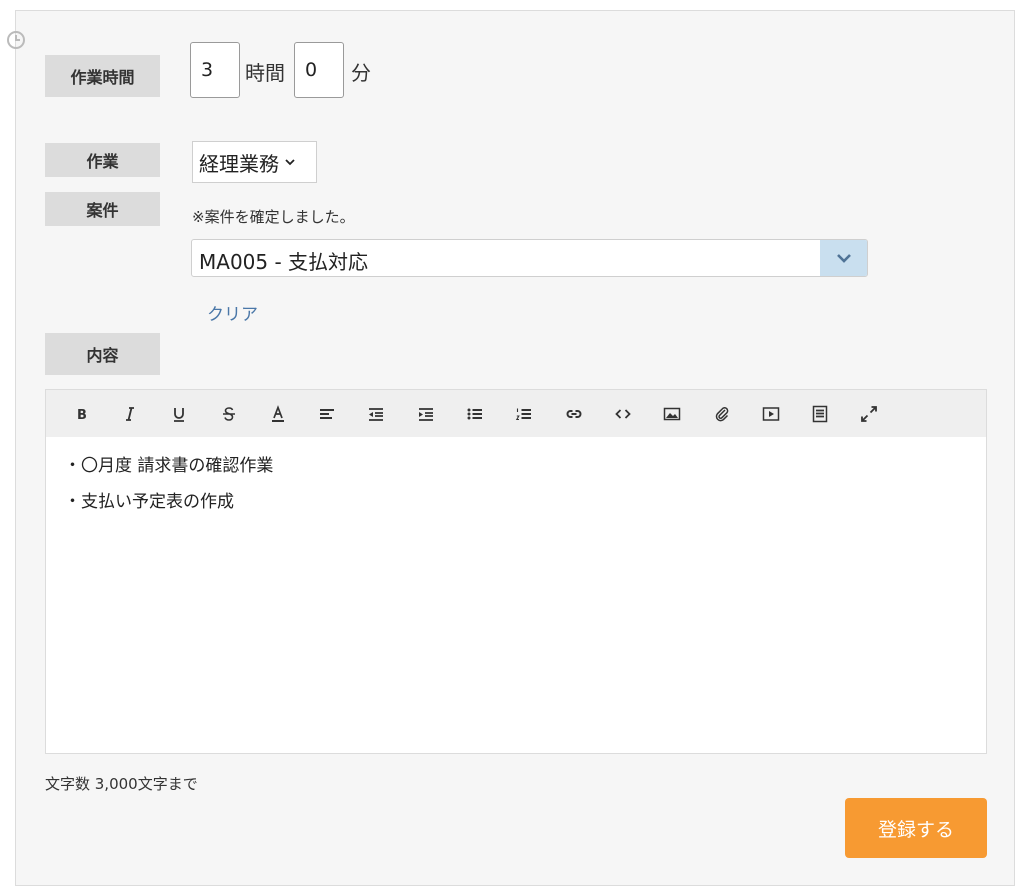 This screenshot has height=894, width=1024. Describe the element at coordinates (149, 502) in the screenshot. I see `editor-line: ・支払い予定表の作成` at that location.